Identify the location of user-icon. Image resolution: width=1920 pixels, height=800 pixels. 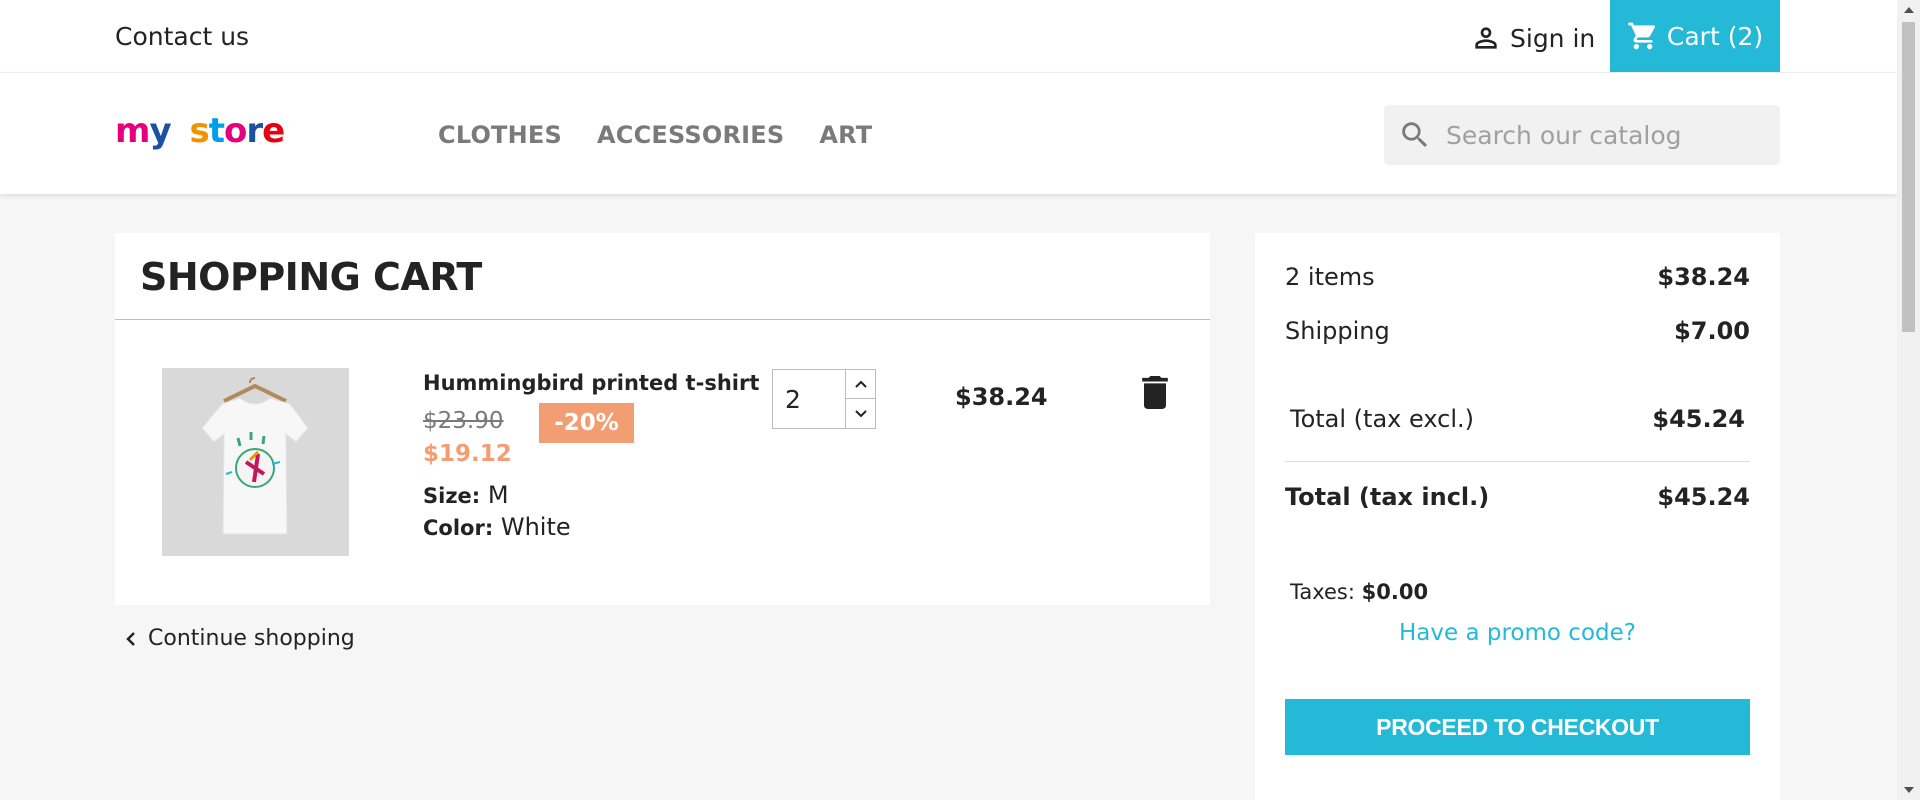
(1486, 38).